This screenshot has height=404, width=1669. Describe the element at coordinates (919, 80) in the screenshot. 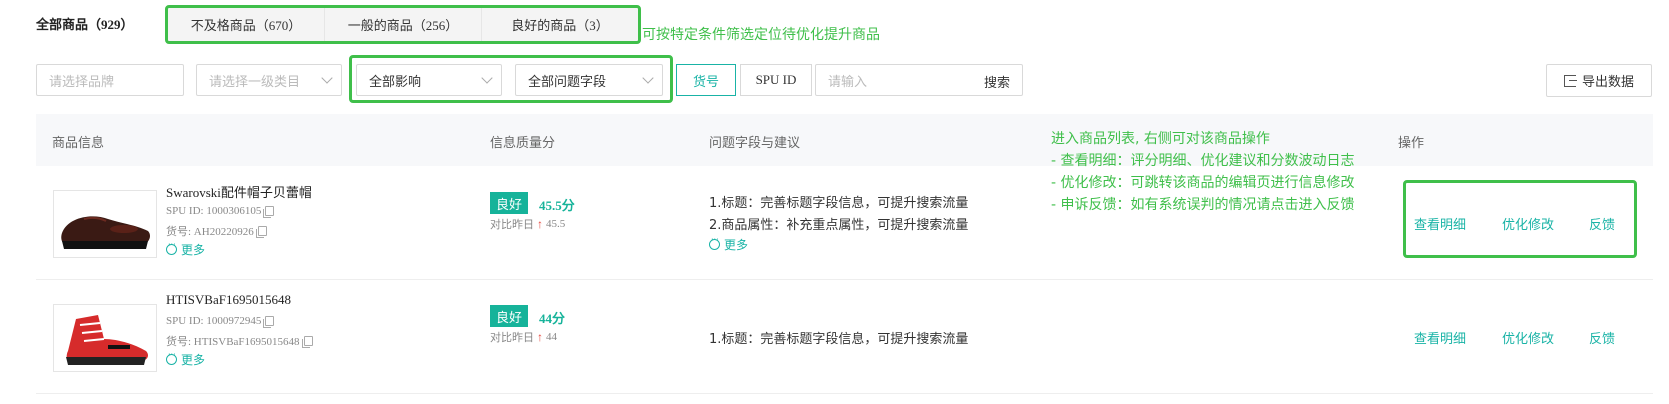

I see `search-input: 请输入 搜索` at that location.